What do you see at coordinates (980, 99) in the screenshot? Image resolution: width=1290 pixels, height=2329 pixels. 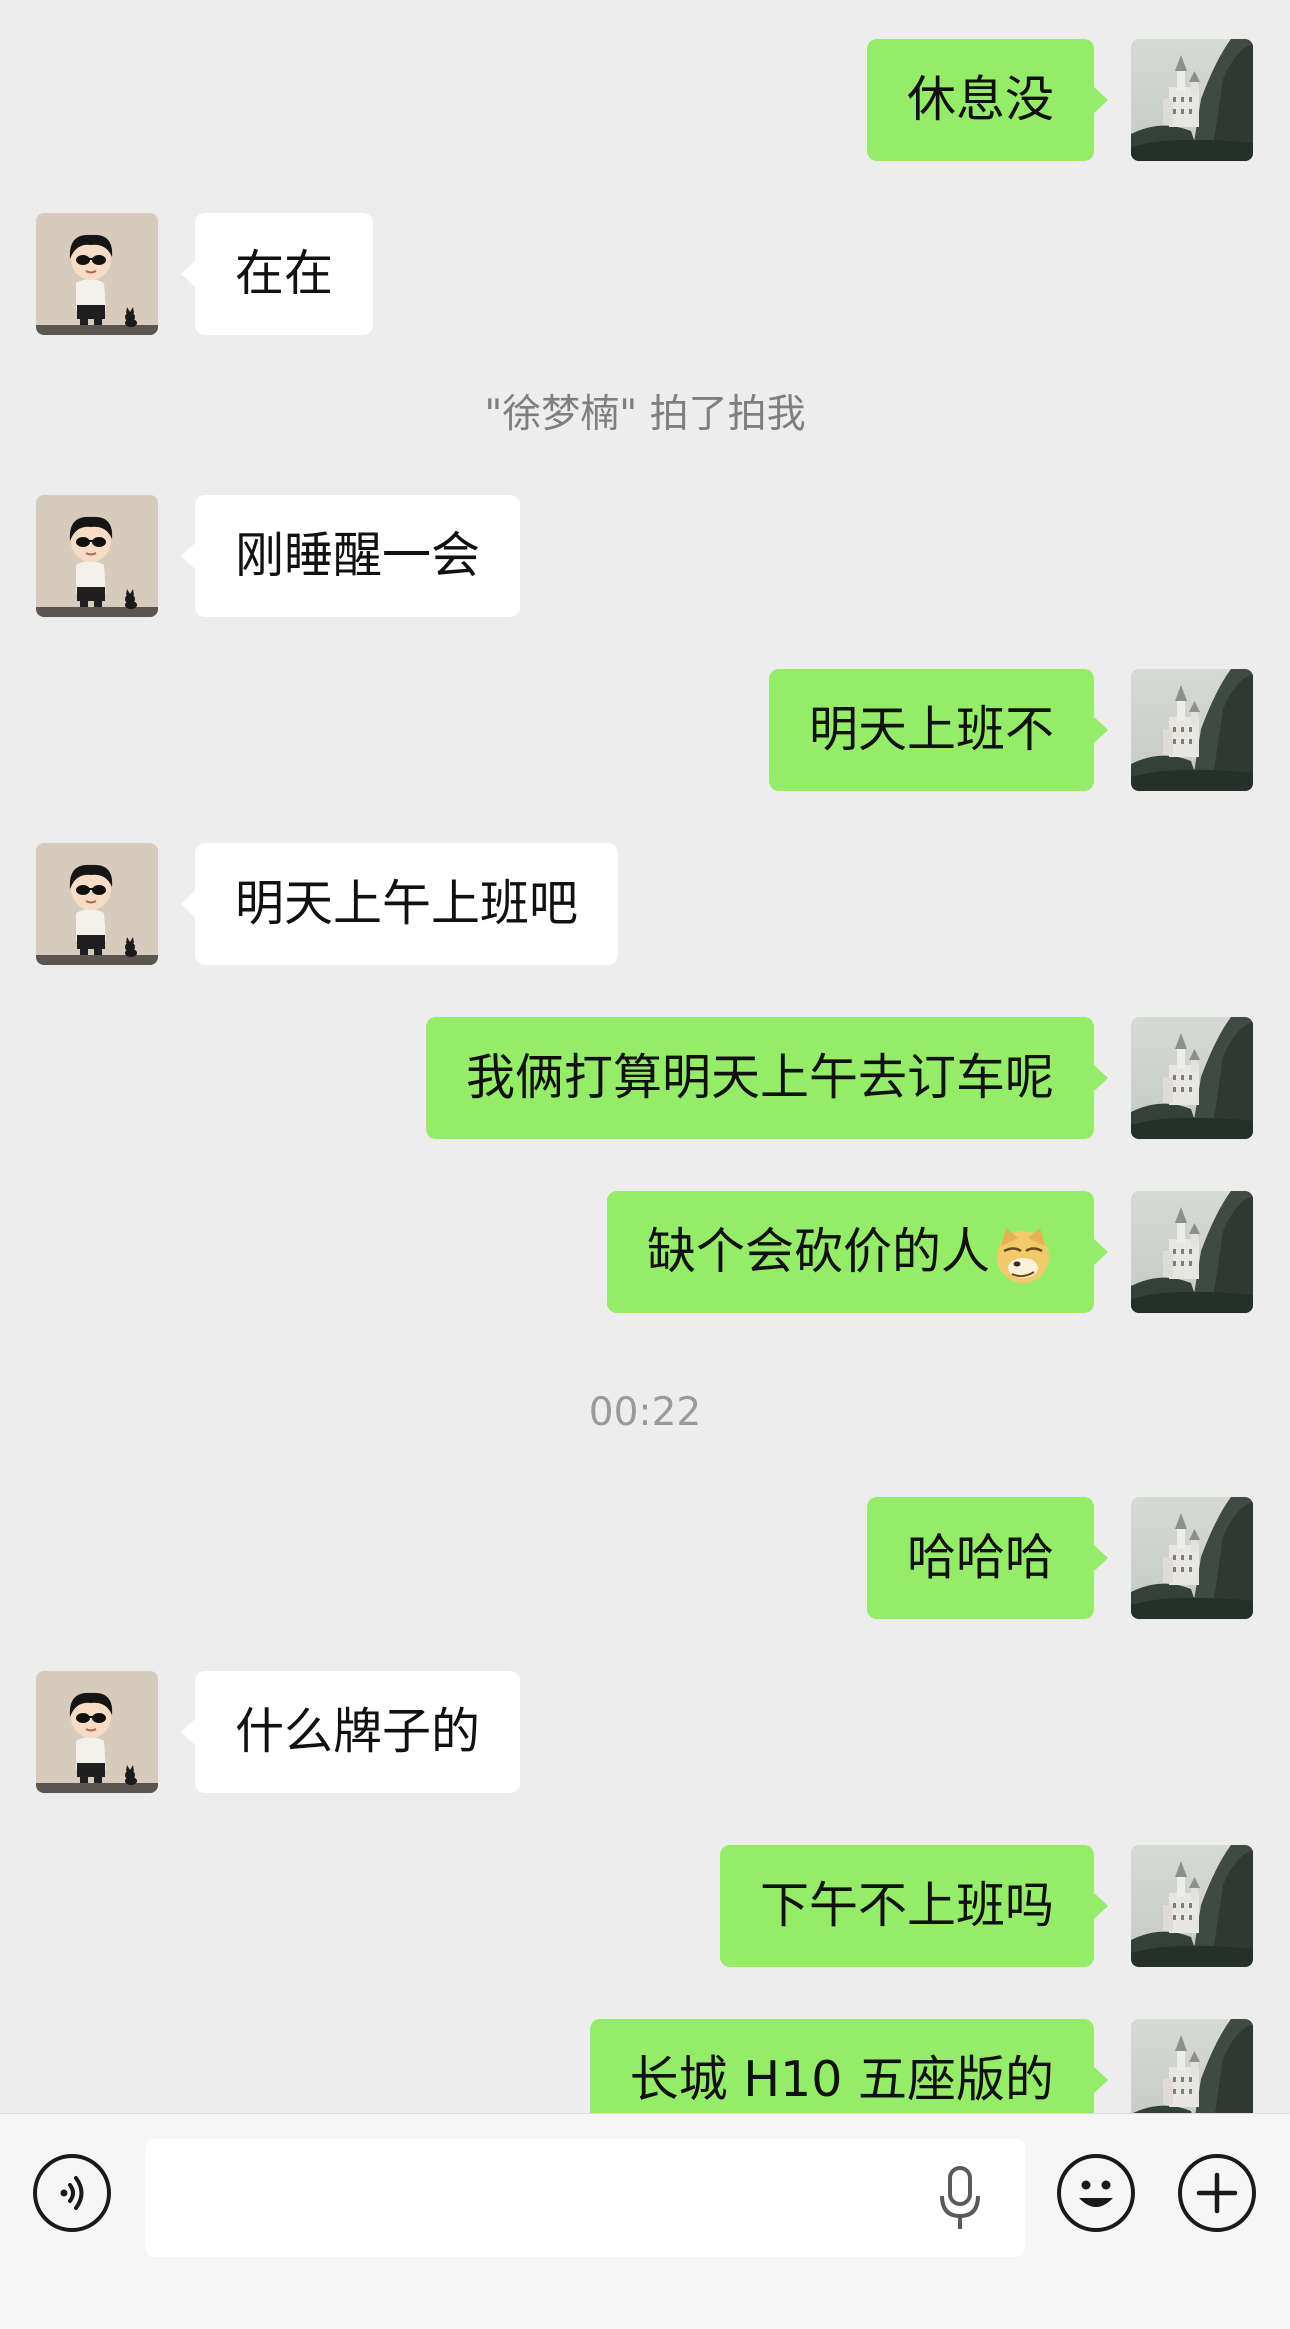 I see `message-text: 休息没` at bounding box center [980, 99].